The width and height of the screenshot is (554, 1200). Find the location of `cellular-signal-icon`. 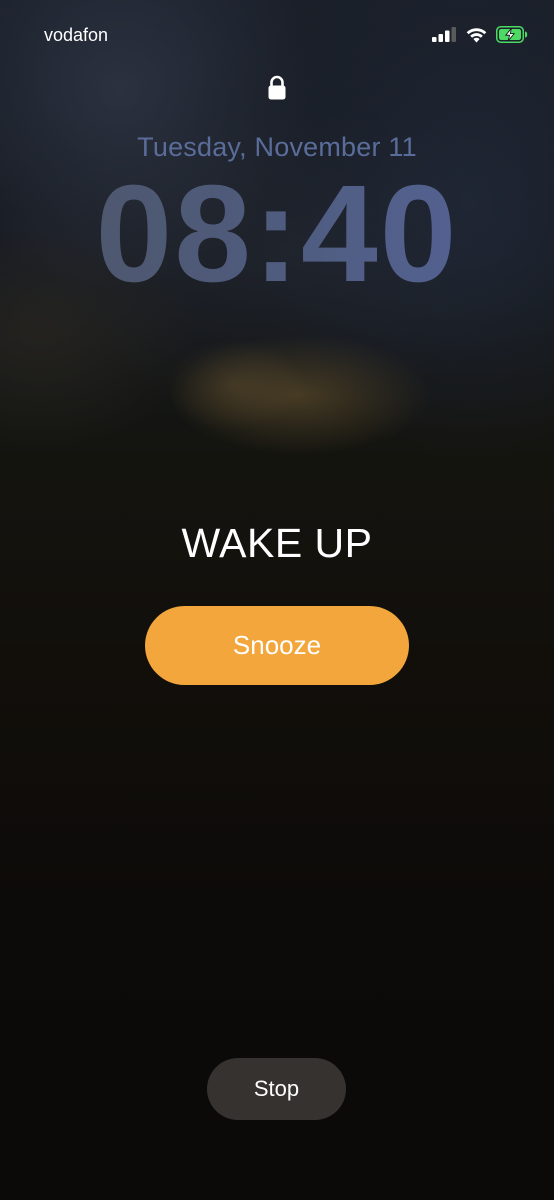

cellular-signal-icon is located at coordinates (444, 34).